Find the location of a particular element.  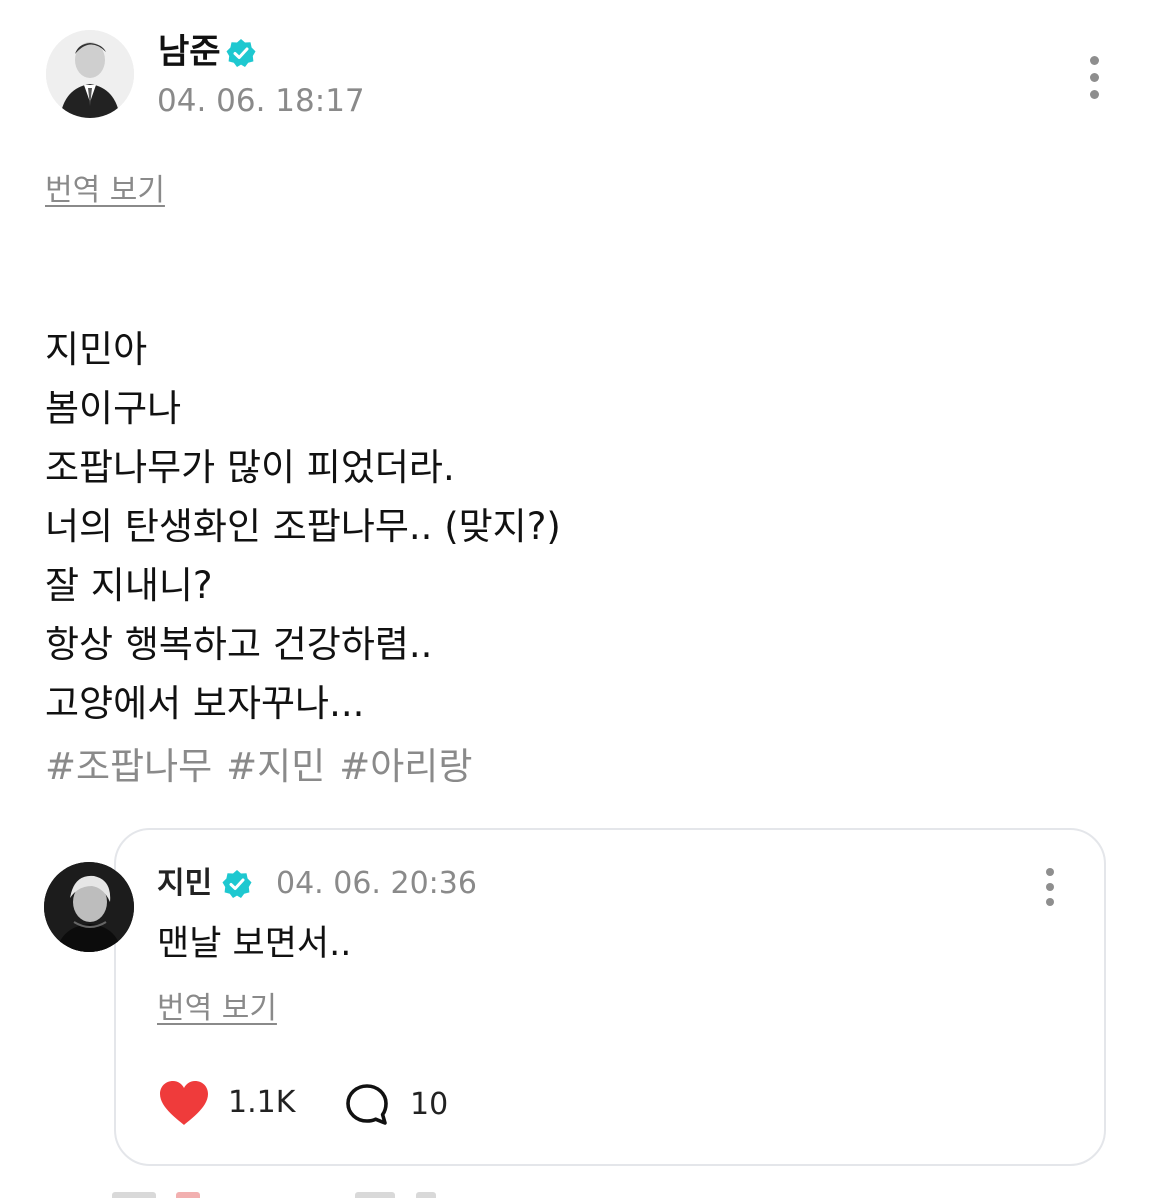

heart-icon is located at coordinates (184, 1103).